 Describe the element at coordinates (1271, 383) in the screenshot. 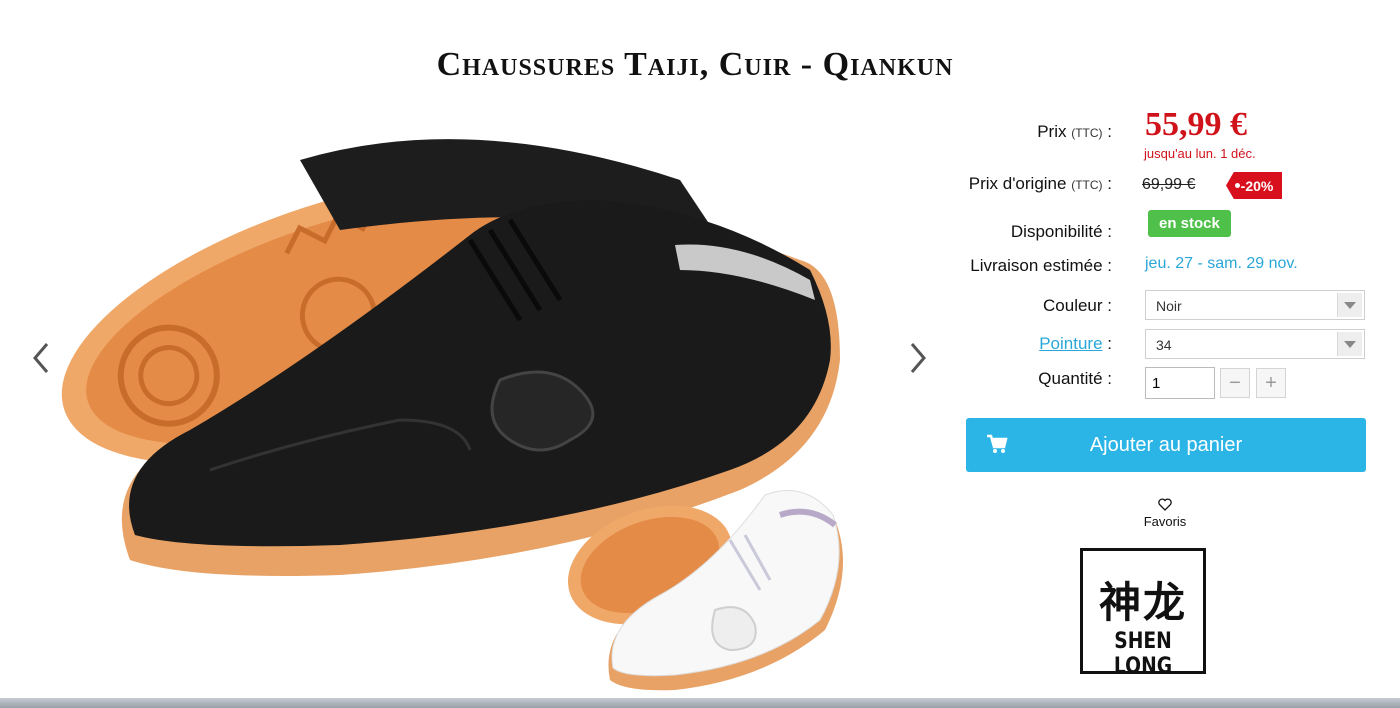

I see `quantity-increase-button: +` at that location.